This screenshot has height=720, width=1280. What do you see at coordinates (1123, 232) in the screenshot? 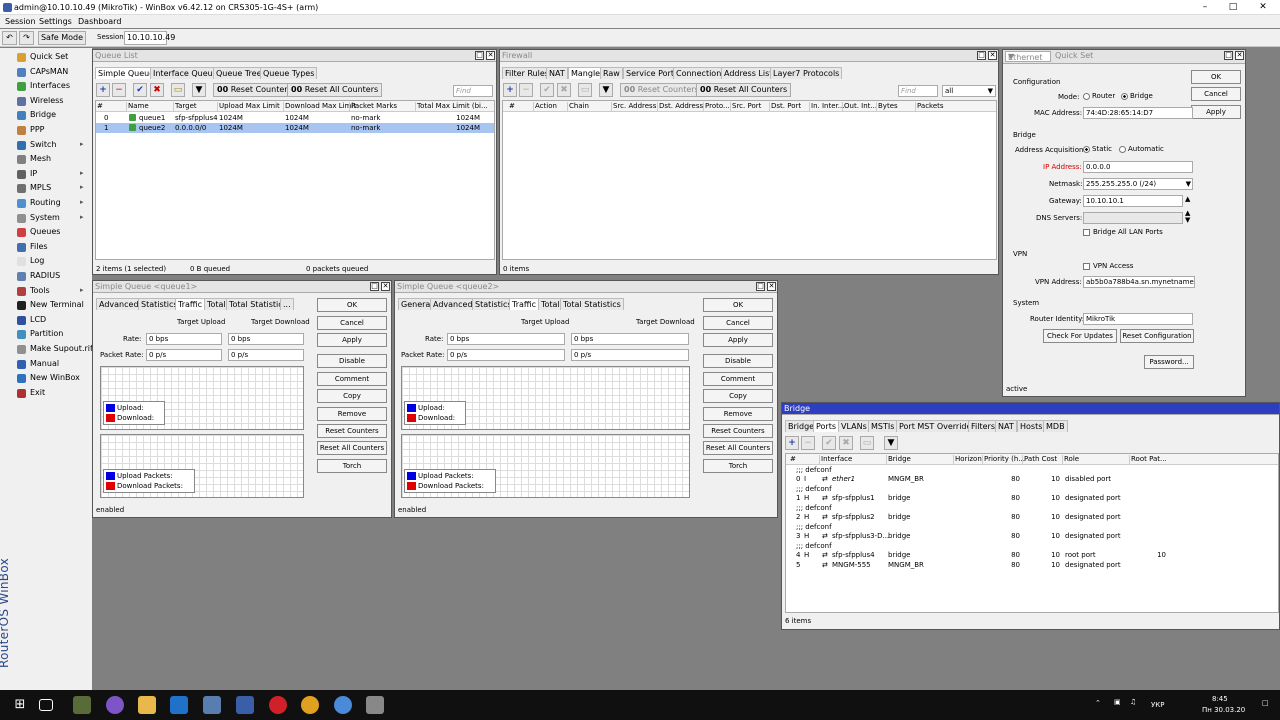
I see `bridge-all-lan-checkbox: Bridge All LAN Ports` at bounding box center [1123, 232].